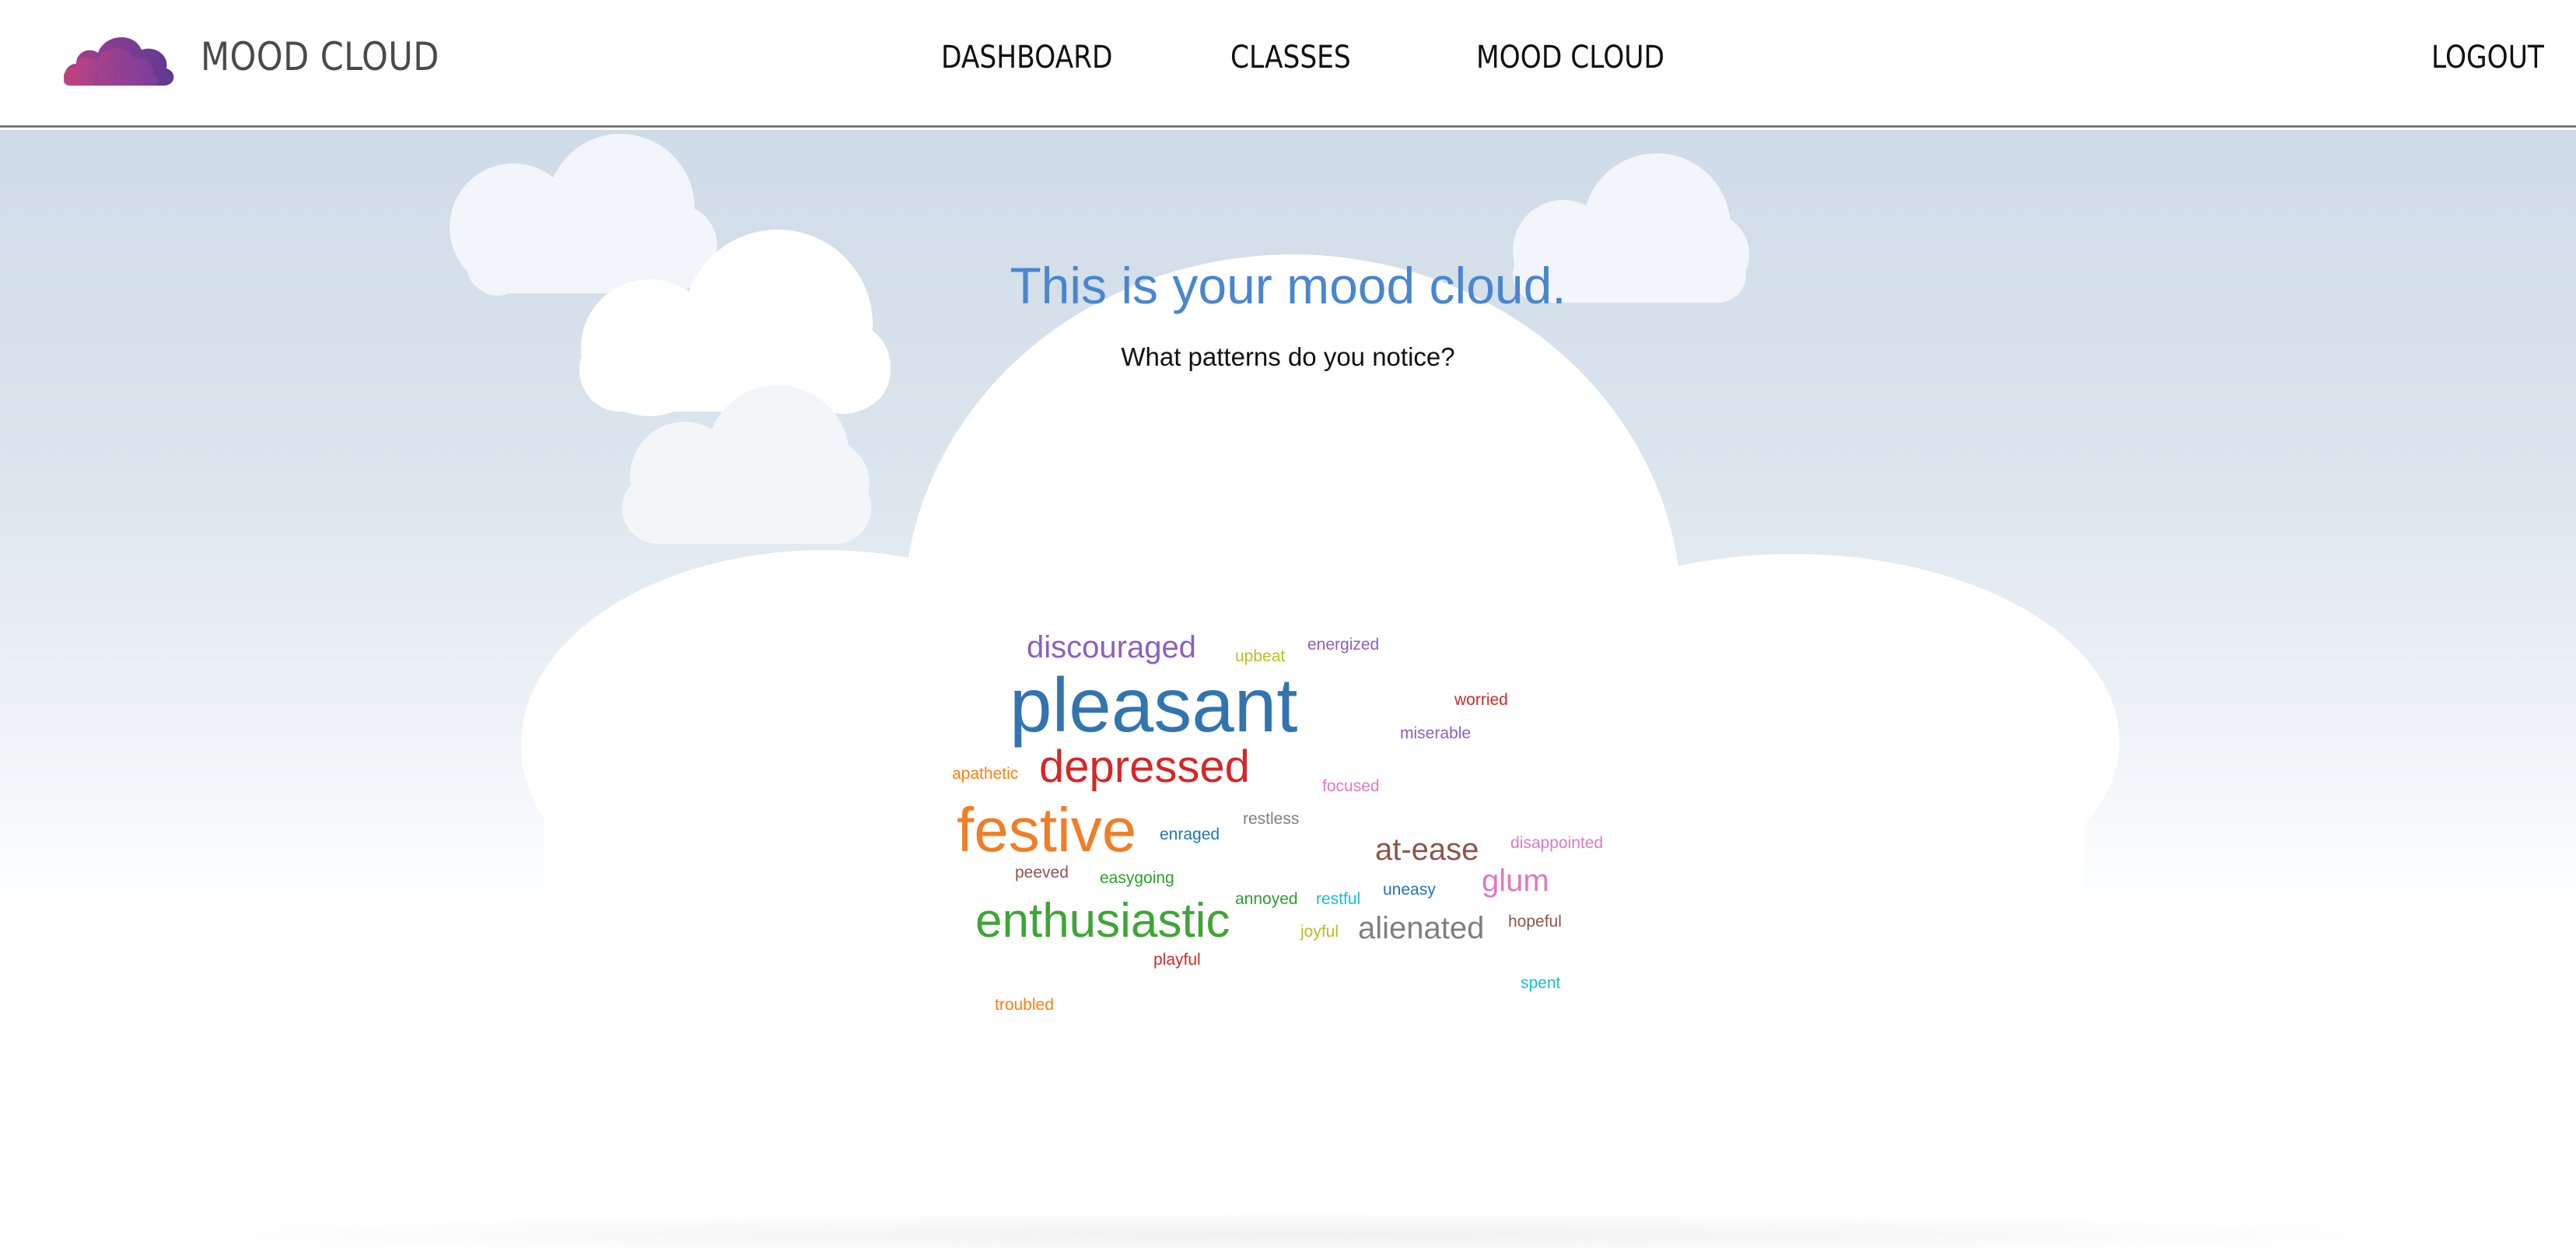 This screenshot has width=2576, height=1248. I want to click on word-focused: focused, so click(1351, 786).